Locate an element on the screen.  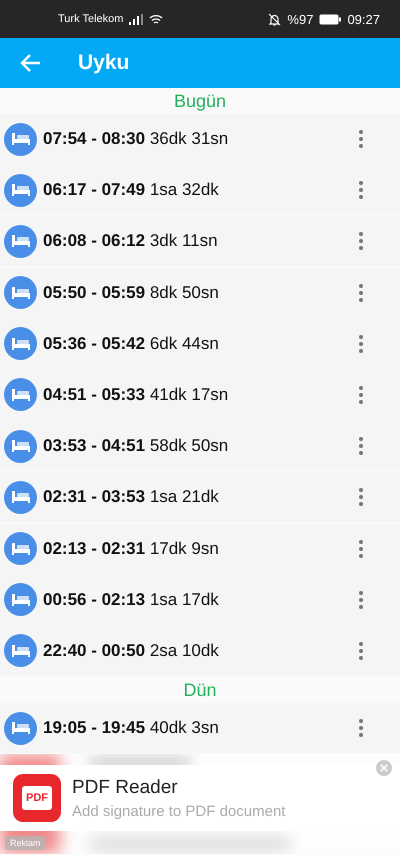
sleep-entry: 00:56 - 02:13 1sa 17dk is located at coordinates (200, 599).